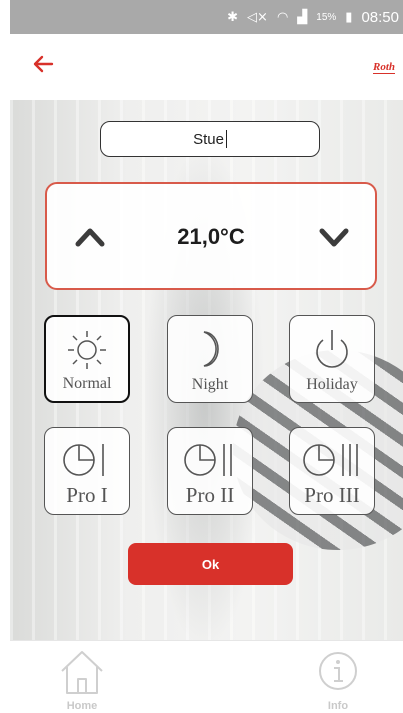 The height and width of the screenshot is (713, 403). I want to click on temperature-panel: 21,0°C, so click(211, 236).